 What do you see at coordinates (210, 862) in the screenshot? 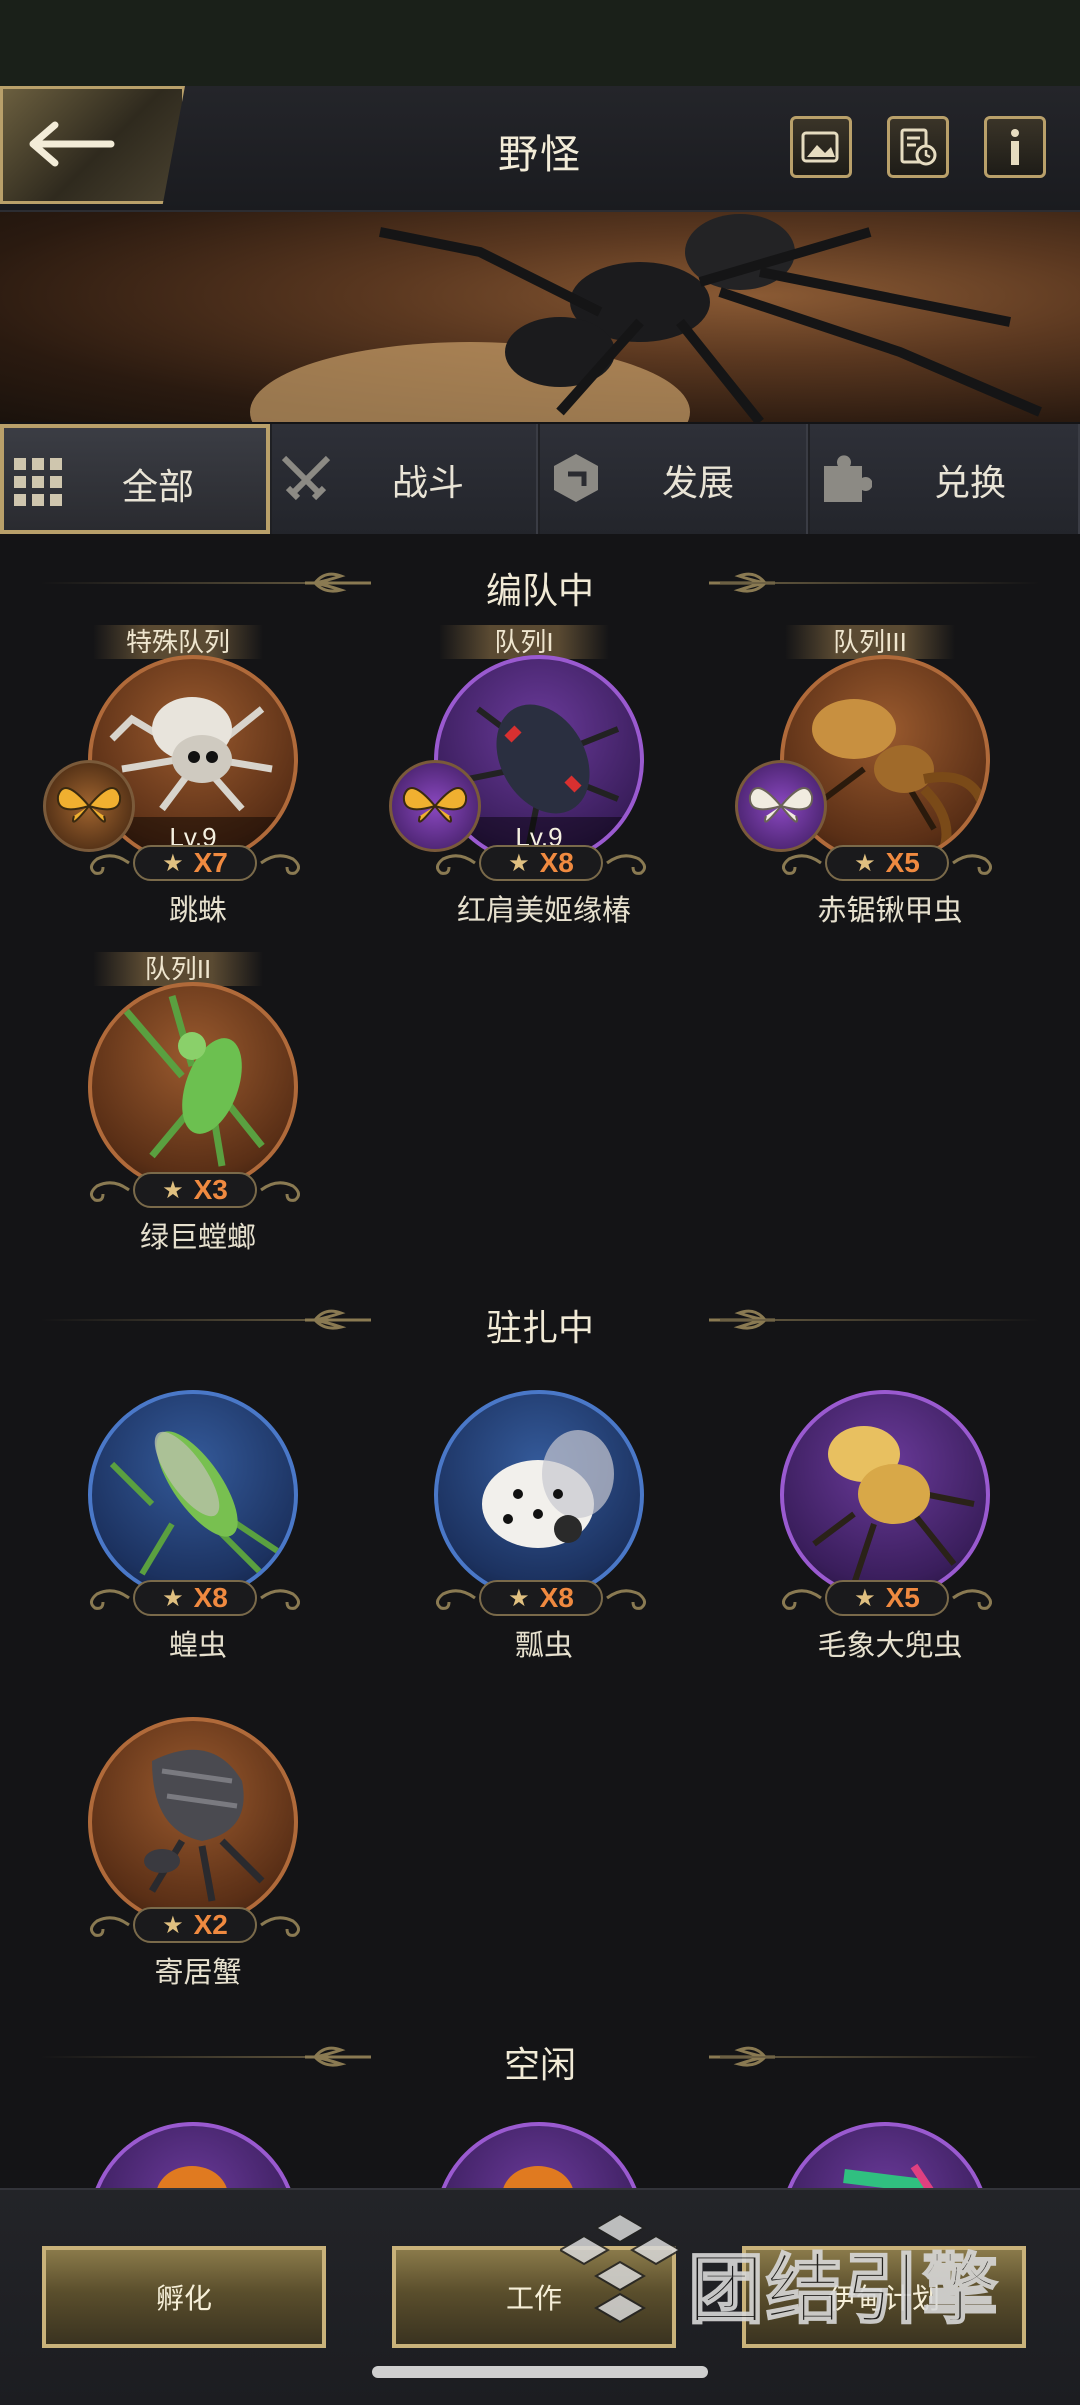
I see `count-label: X7` at bounding box center [210, 862].